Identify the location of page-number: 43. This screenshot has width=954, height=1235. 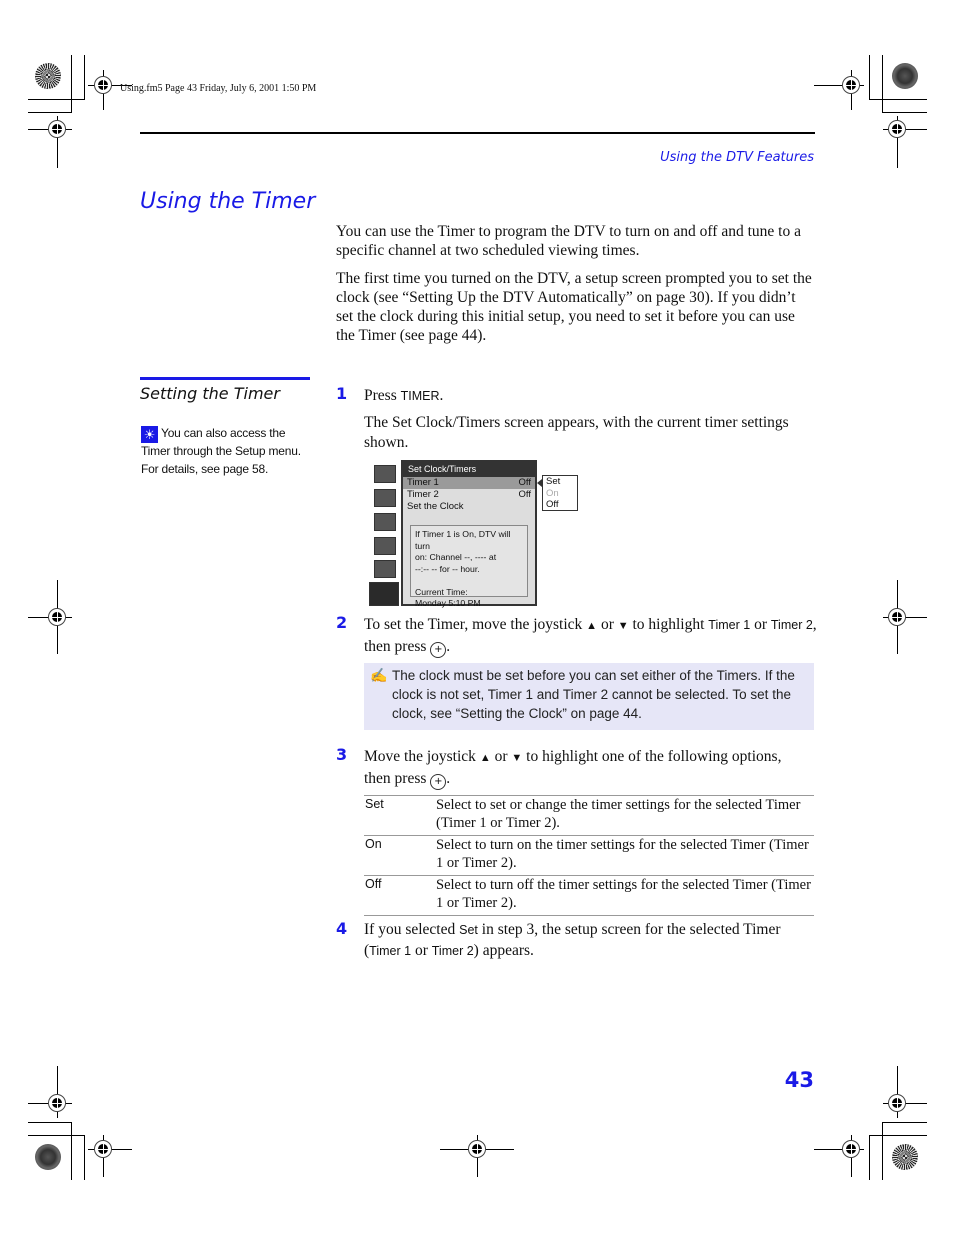
(799, 1080).